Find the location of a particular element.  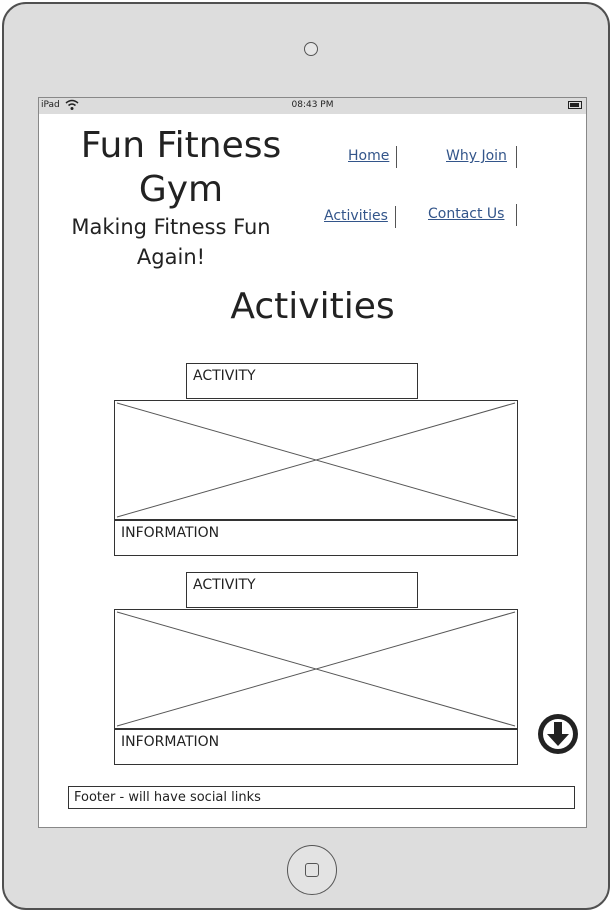

nav-link-contact-us: Contact Us is located at coordinates (466, 214).